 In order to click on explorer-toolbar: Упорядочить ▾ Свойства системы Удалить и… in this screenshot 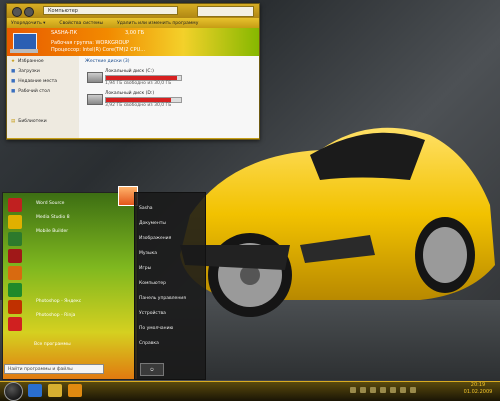, I will do `click(133, 23)`.